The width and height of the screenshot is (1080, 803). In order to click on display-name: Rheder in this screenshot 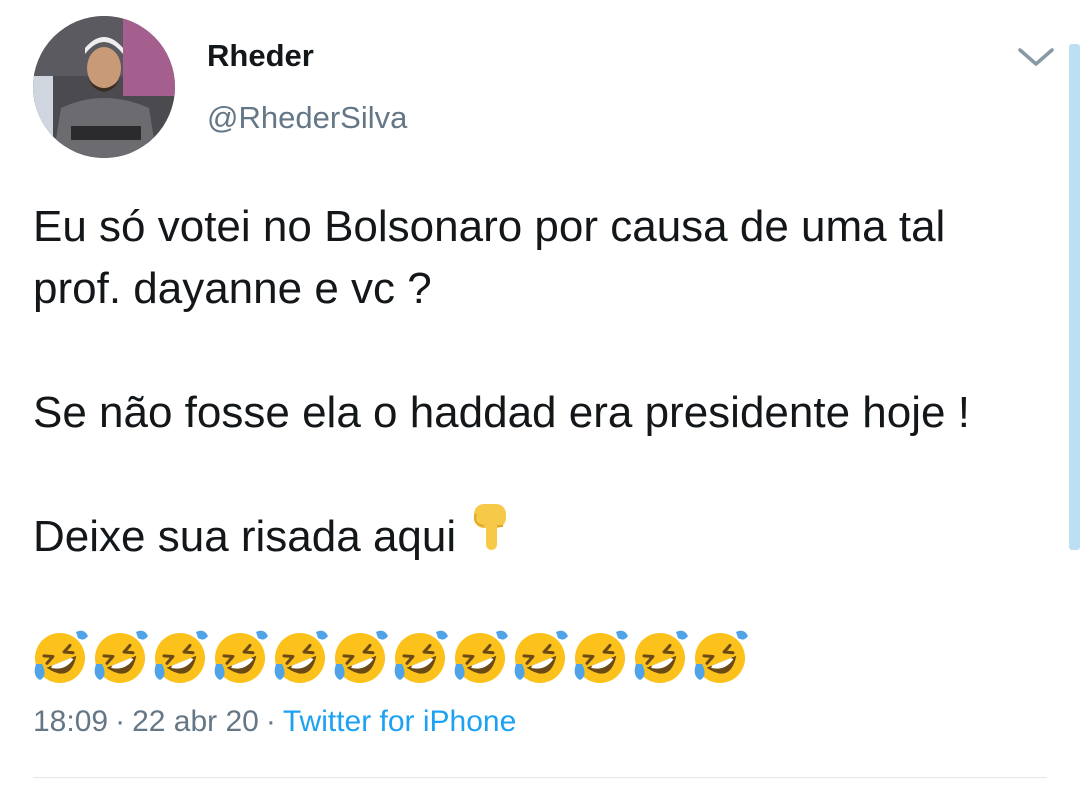, I will do `click(260, 56)`.